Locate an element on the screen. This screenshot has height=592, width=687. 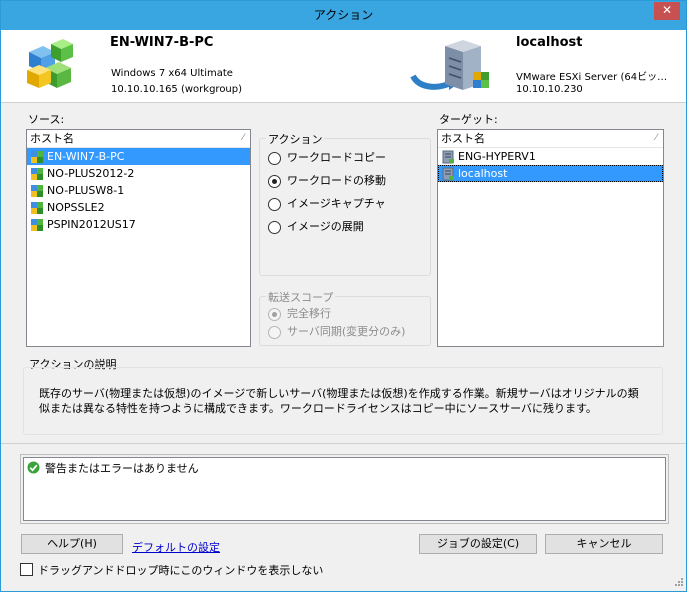
help-button: ヘルプ(H) is located at coordinates (72, 544).